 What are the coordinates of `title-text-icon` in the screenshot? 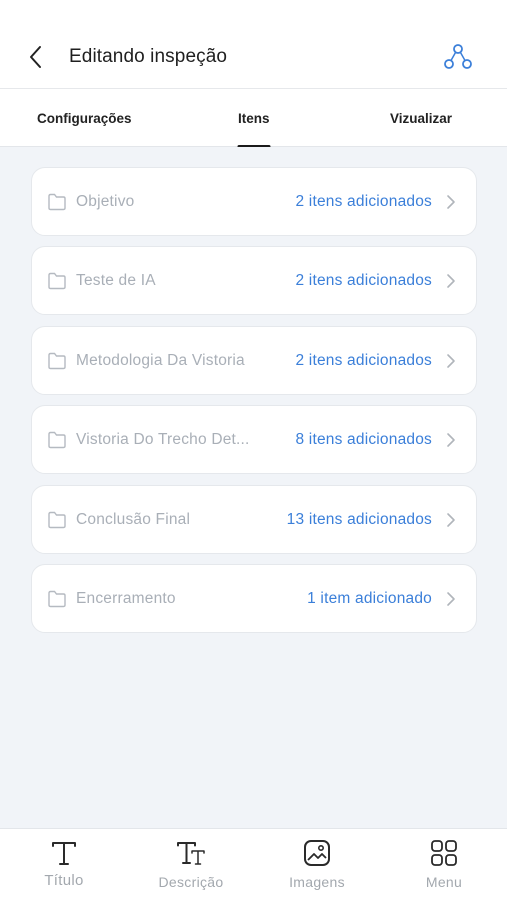 It's located at (64, 853).